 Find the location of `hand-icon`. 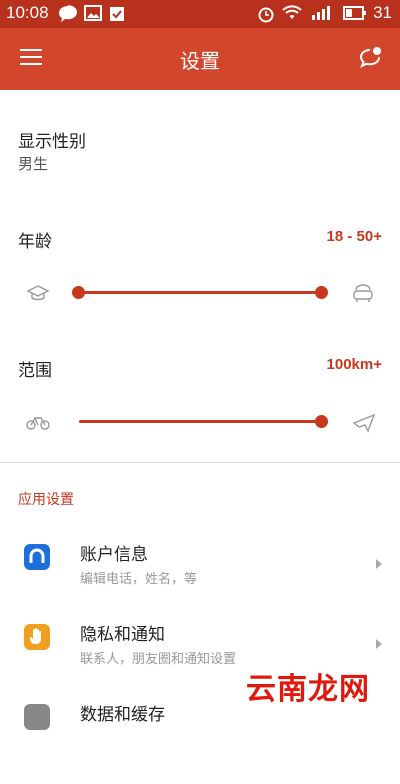

hand-icon is located at coordinates (37, 637).